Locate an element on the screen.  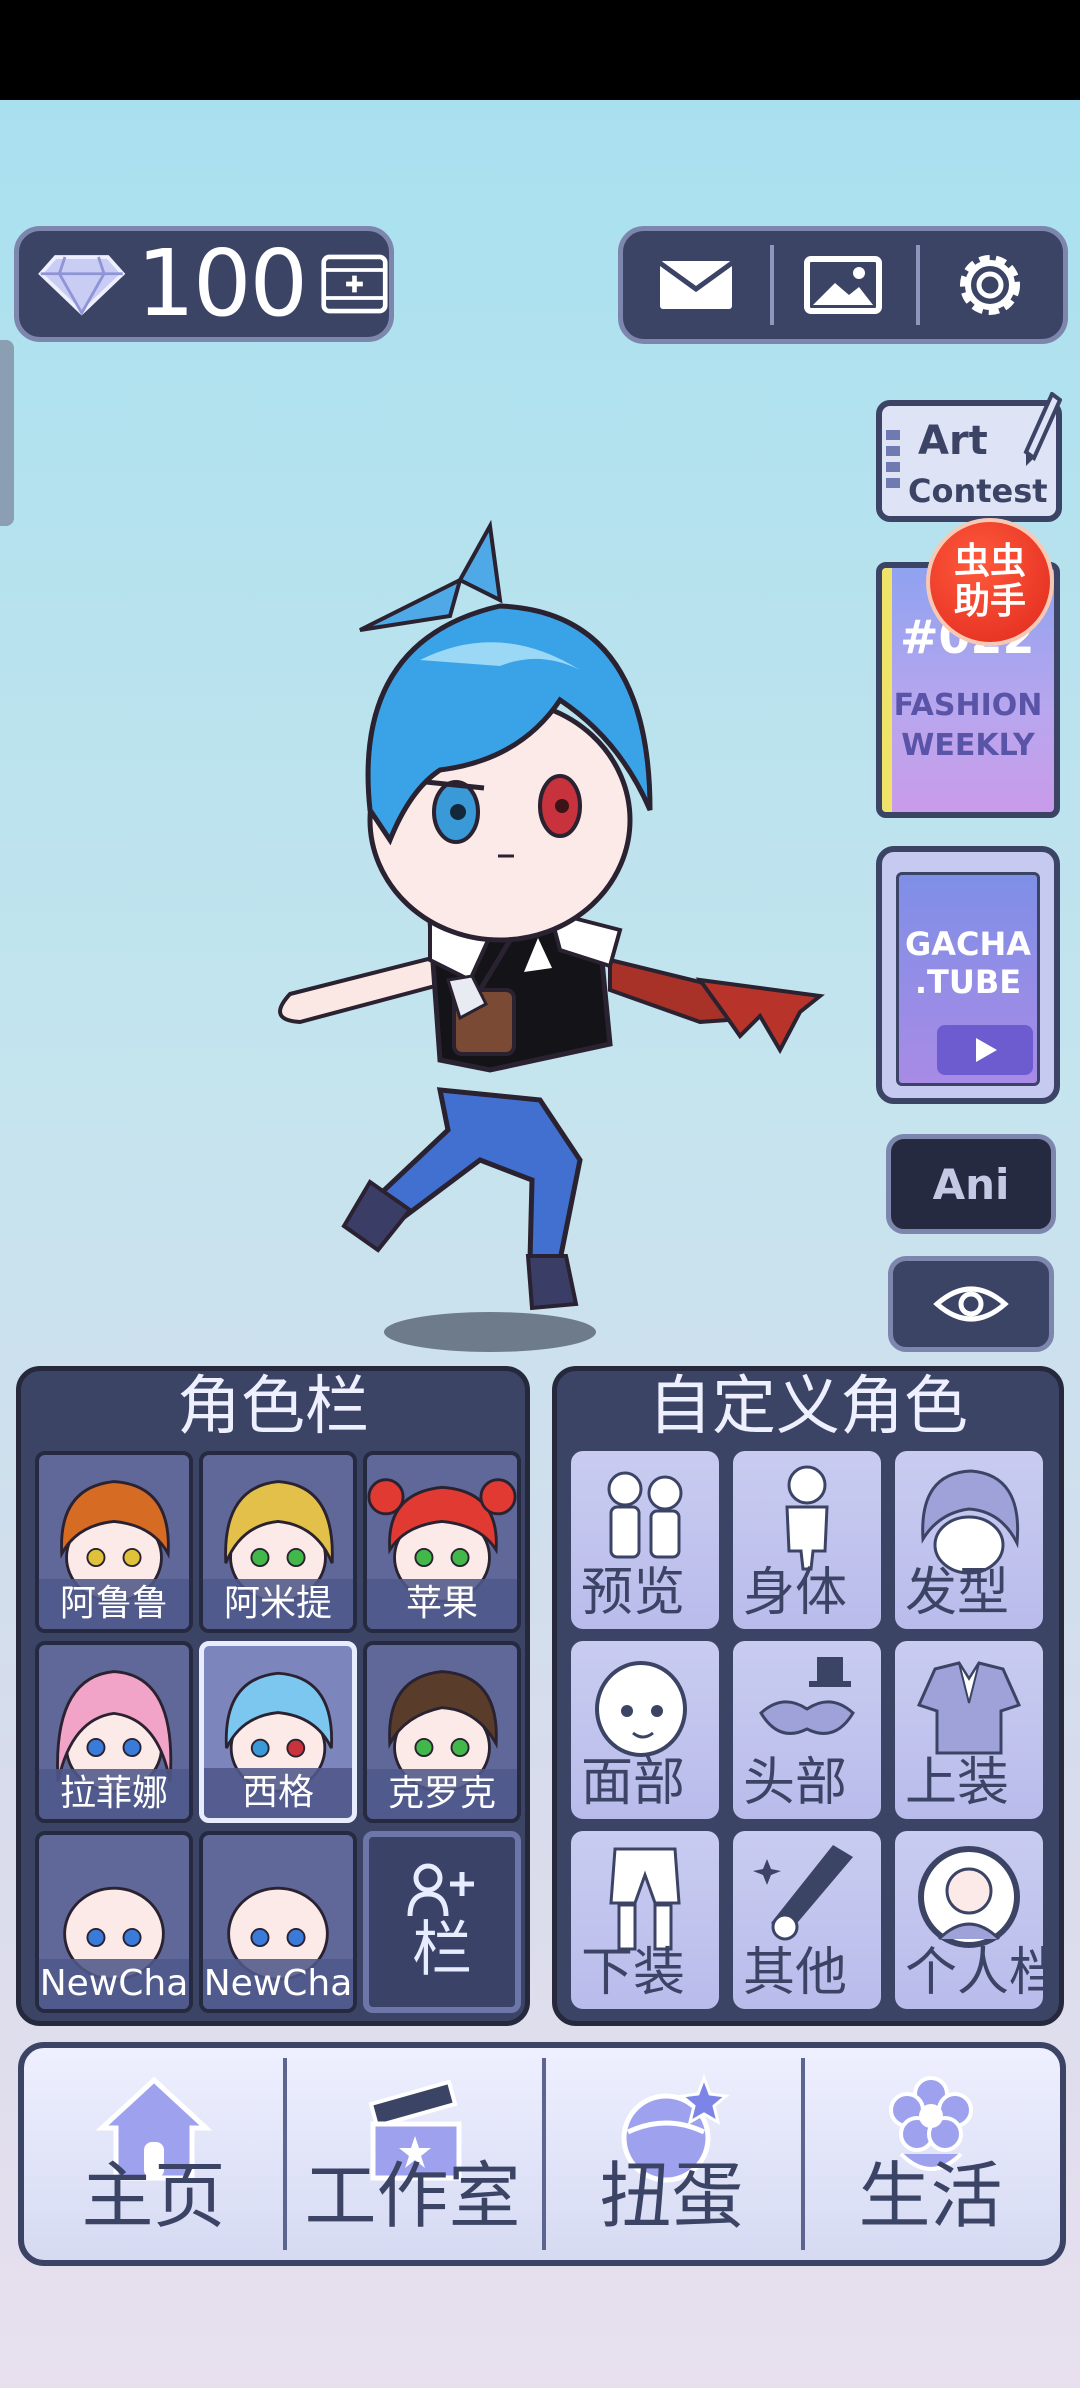
customize-profile-button: 个人档 is located at coordinates (969, 1920).